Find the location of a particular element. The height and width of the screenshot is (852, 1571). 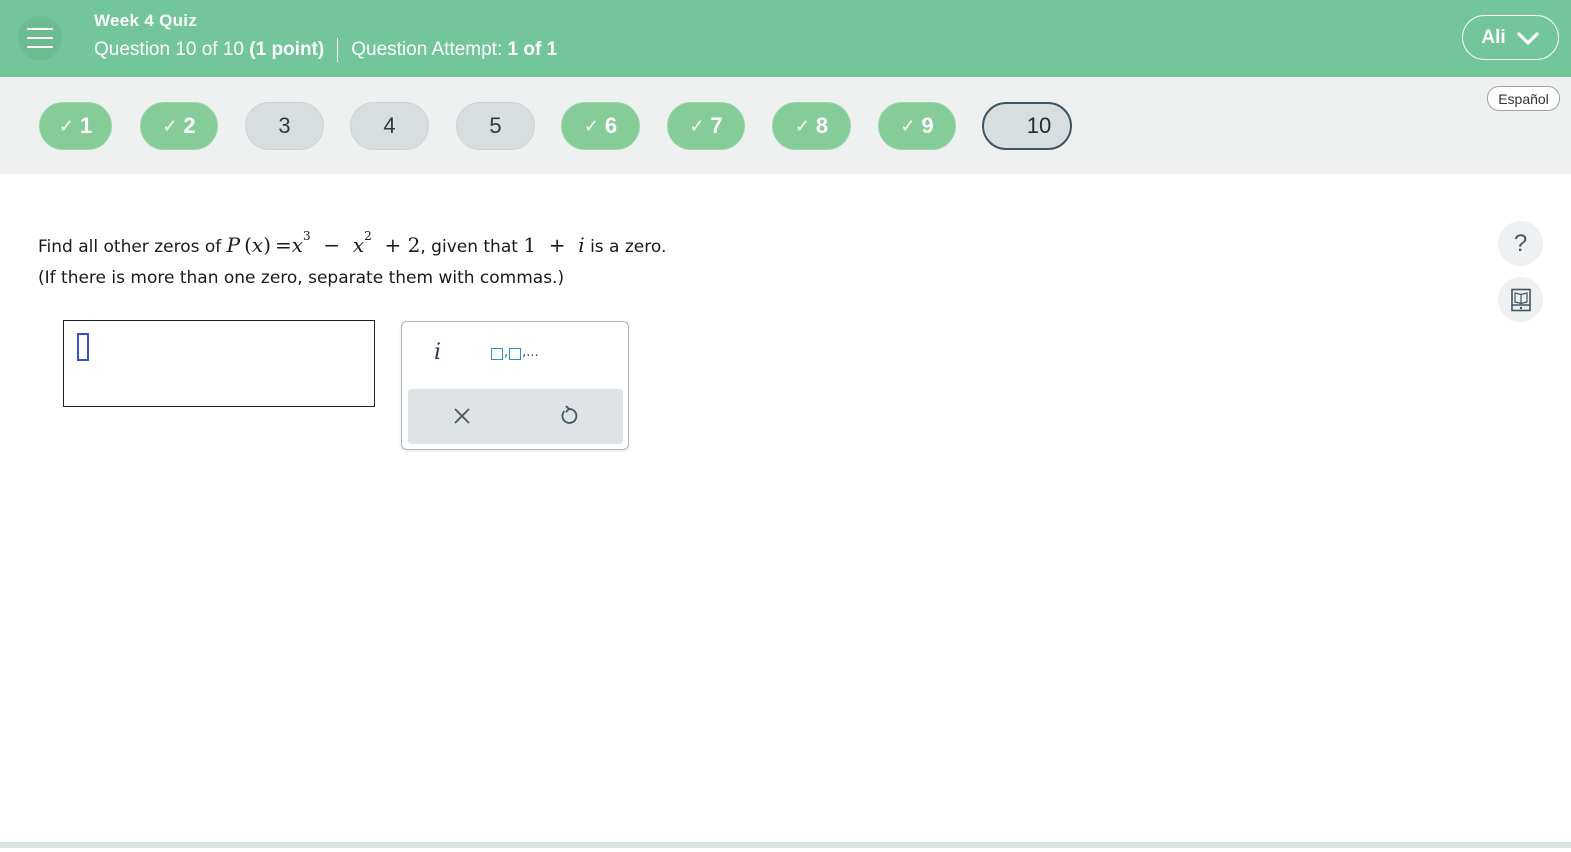

user-menu-button: Ali is located at coordinates (1510, 37).